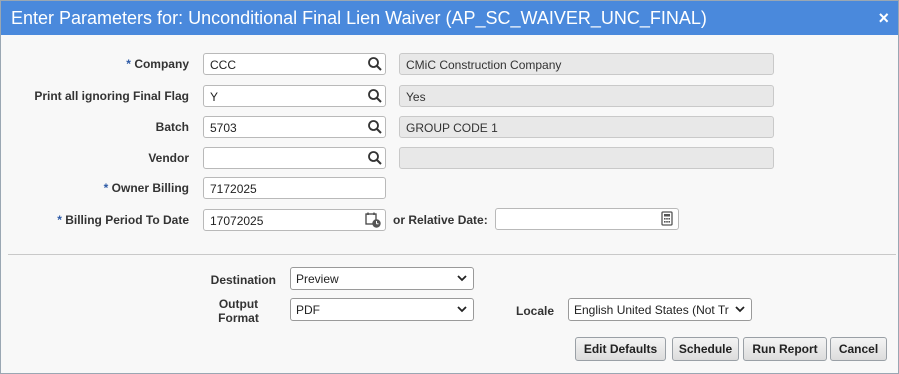  I want to click on company-label: * Company, so click(157, 64).